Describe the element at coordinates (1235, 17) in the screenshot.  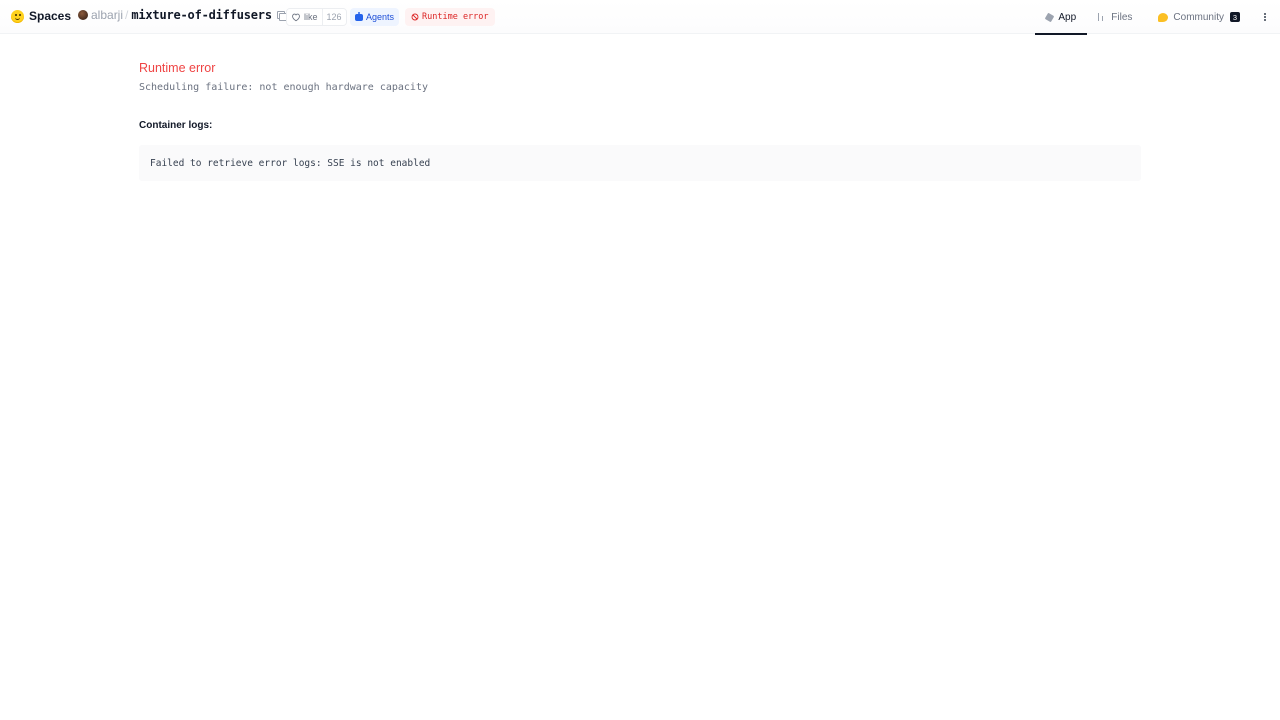
I see `community-count-badge: 3` at that location.